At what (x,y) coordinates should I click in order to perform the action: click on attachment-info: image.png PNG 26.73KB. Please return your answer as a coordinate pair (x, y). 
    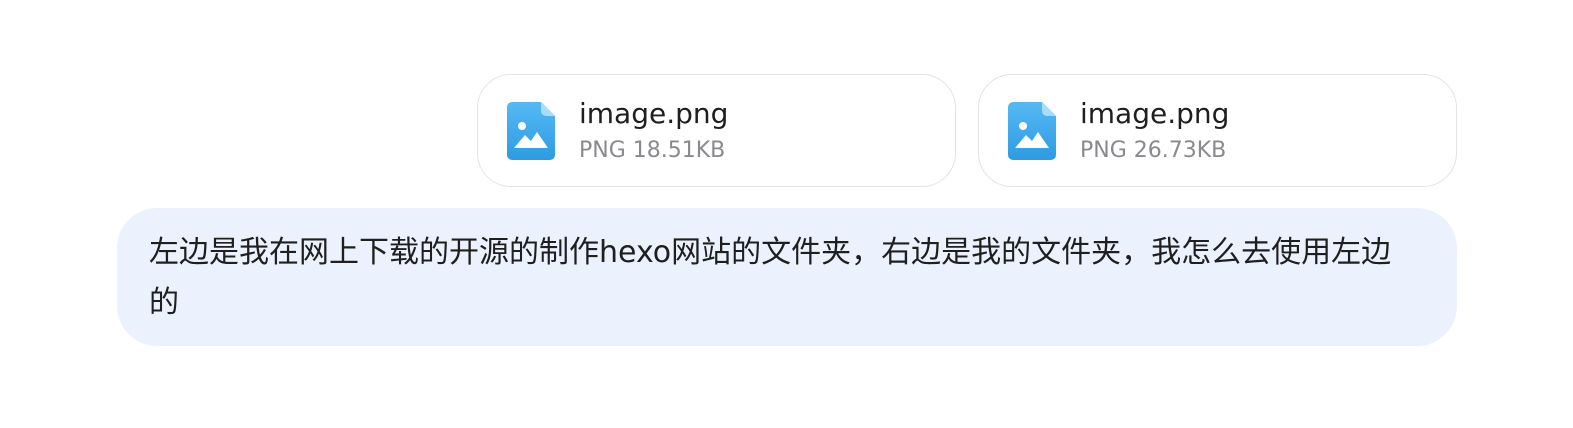
    Looking at the image, I should click on (1154, 131).